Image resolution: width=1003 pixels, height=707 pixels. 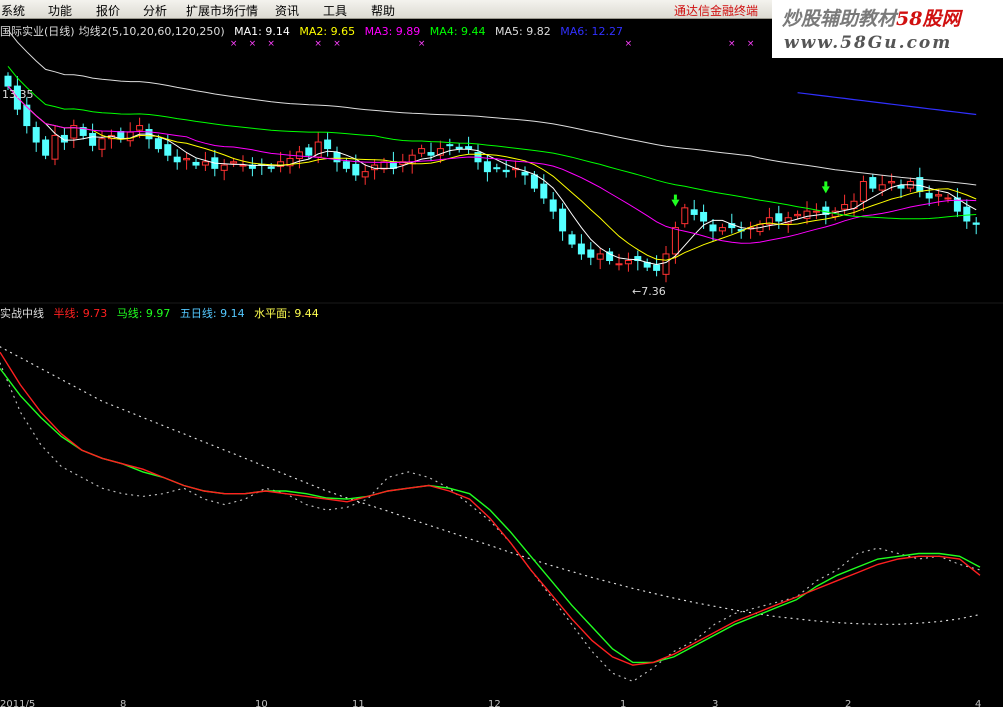 I want to click on ma6-line, so click(x=887, y=104).